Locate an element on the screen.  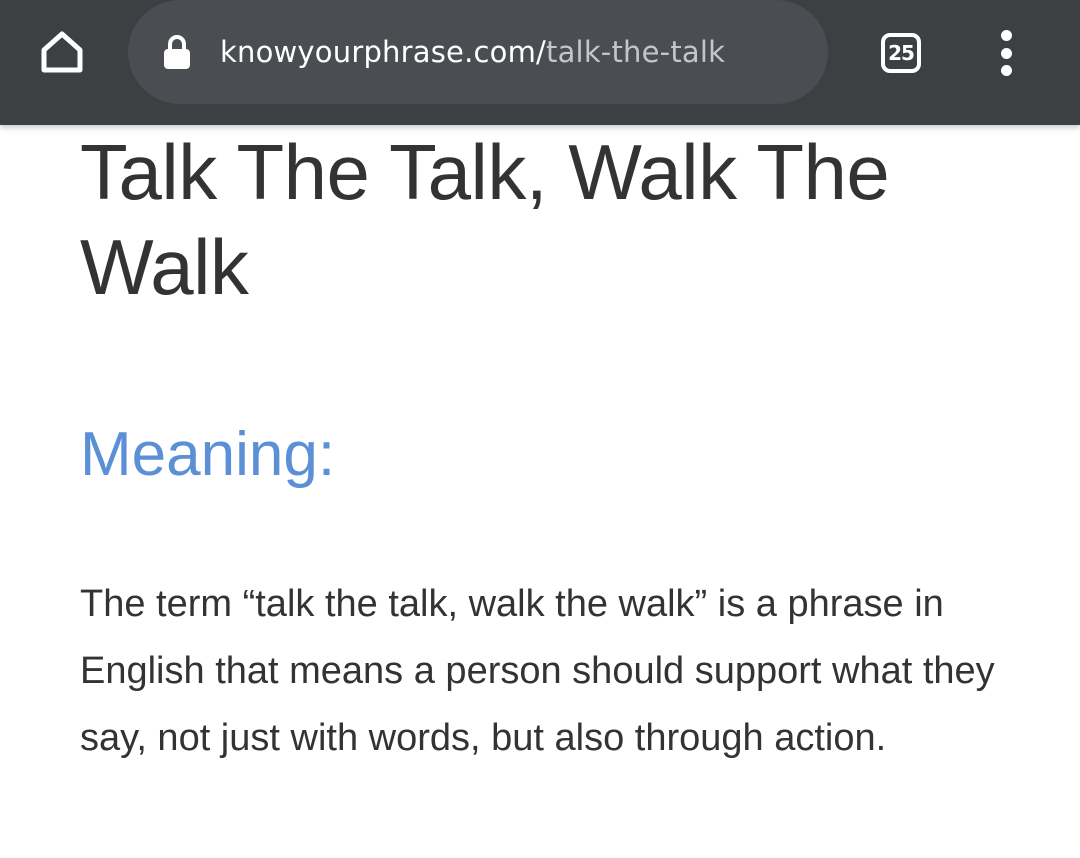
url-text: knowyourphrase.com/talk-the-talk is located at coordinates (472, 52).